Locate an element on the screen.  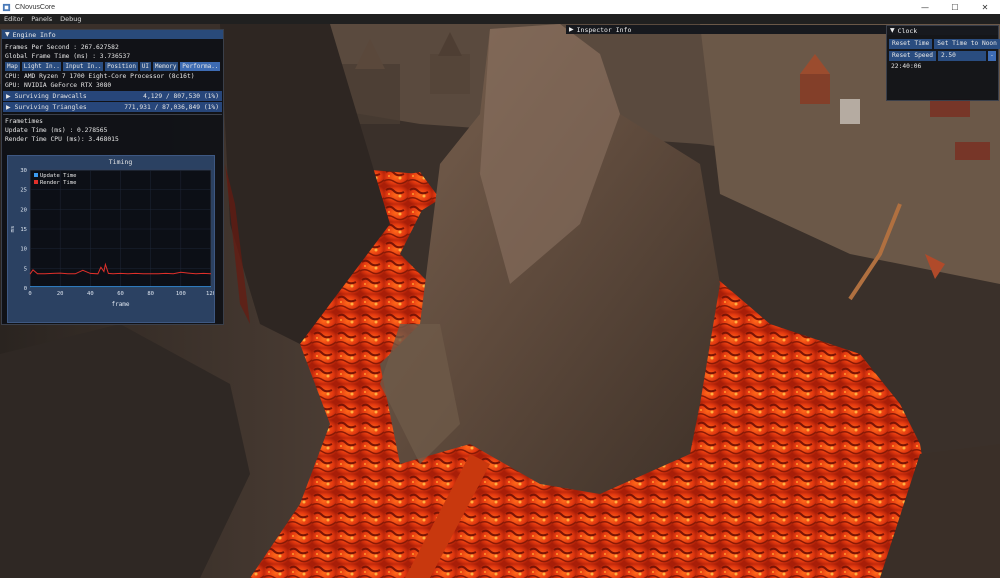
menu-bar: Editor Panels Debug is located at coordinates (500, 19).